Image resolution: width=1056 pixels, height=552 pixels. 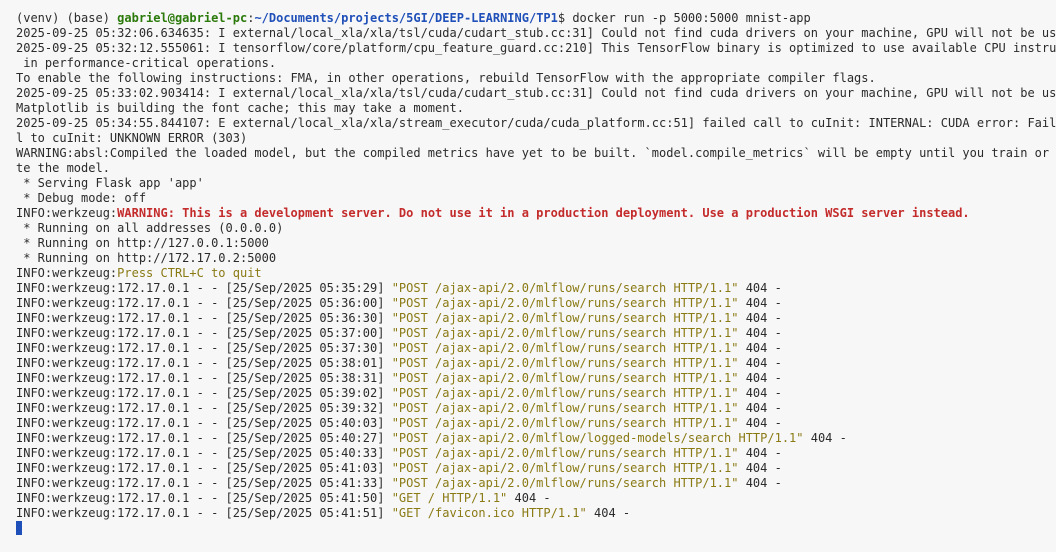 What do you see at coordinates (150, 228) in the screenshot?
I see `log-segment: * Running on all addresses (0.0.0.0)` at bounding box center [150, 228].